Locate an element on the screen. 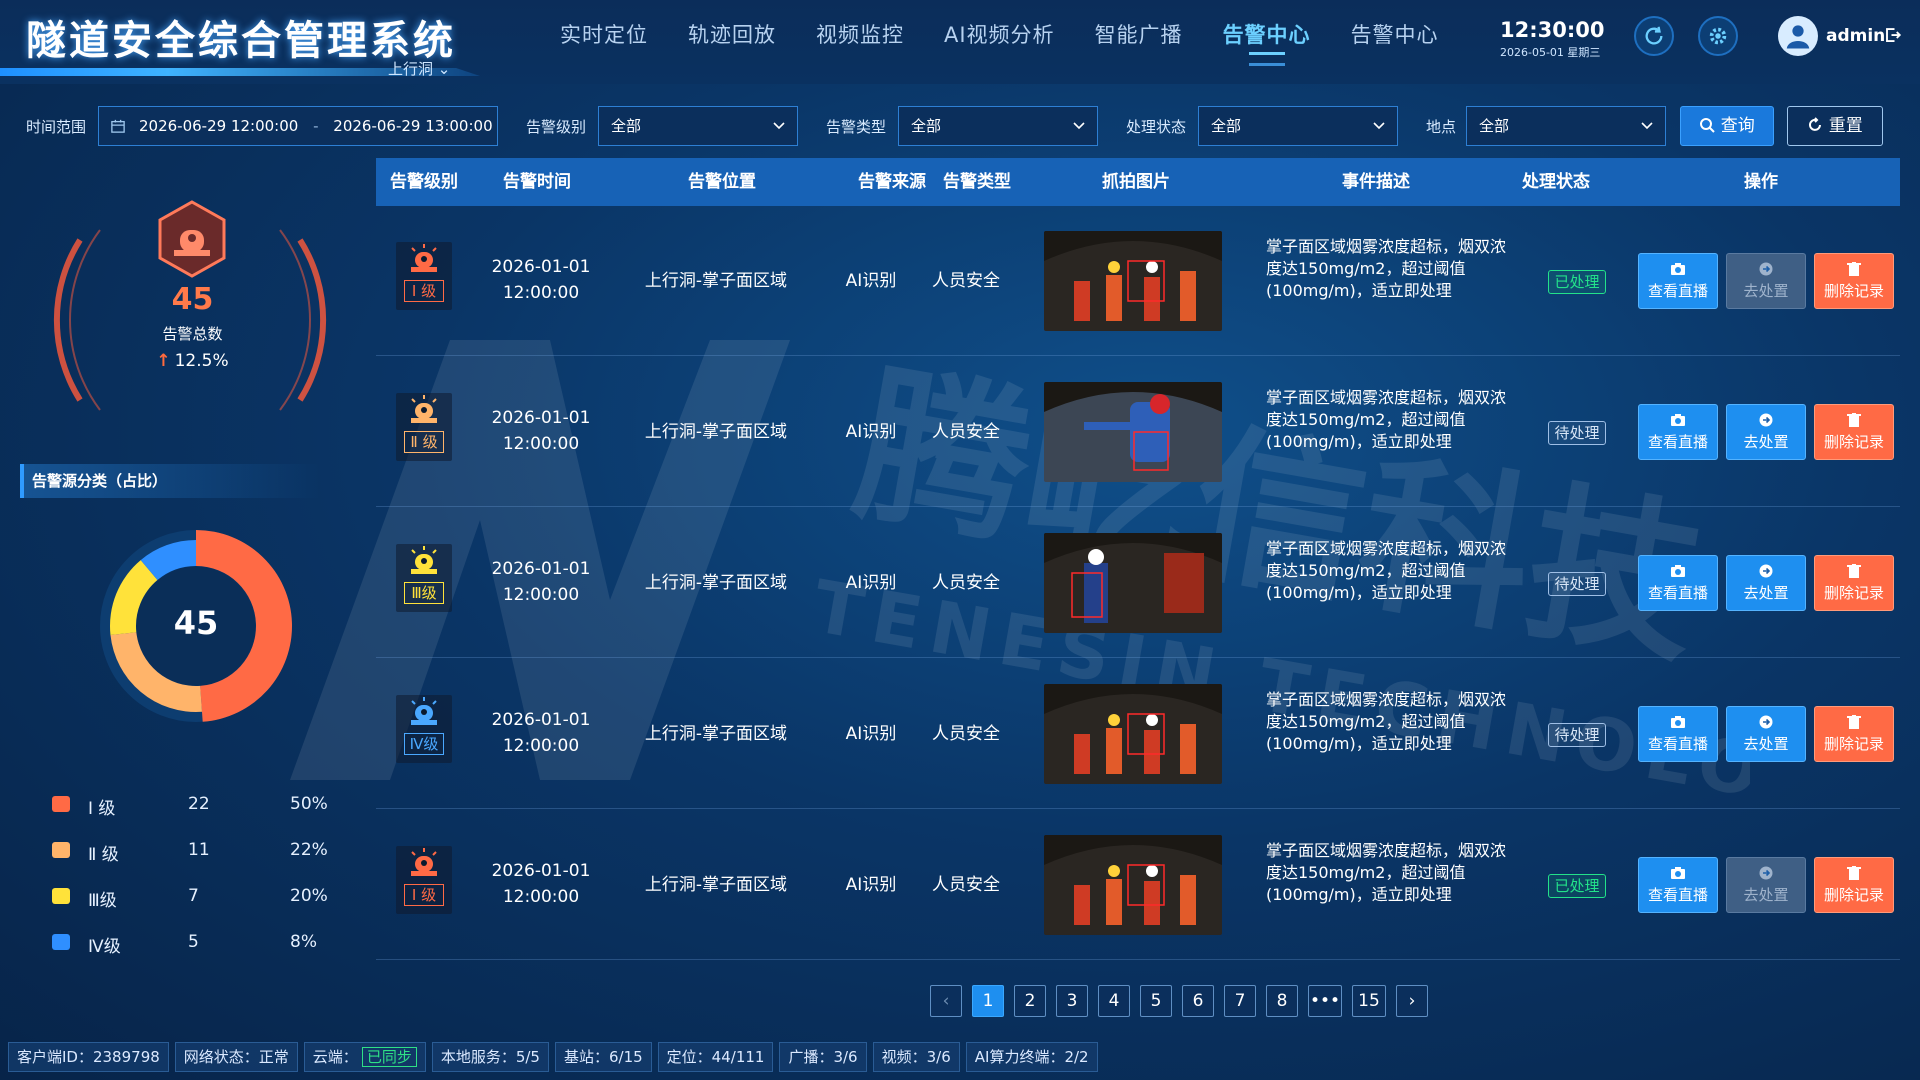 Image resolution: width=1920 pixels, height=1080 pixels. state-select: 全部 is located at coordinates (1298, 126).